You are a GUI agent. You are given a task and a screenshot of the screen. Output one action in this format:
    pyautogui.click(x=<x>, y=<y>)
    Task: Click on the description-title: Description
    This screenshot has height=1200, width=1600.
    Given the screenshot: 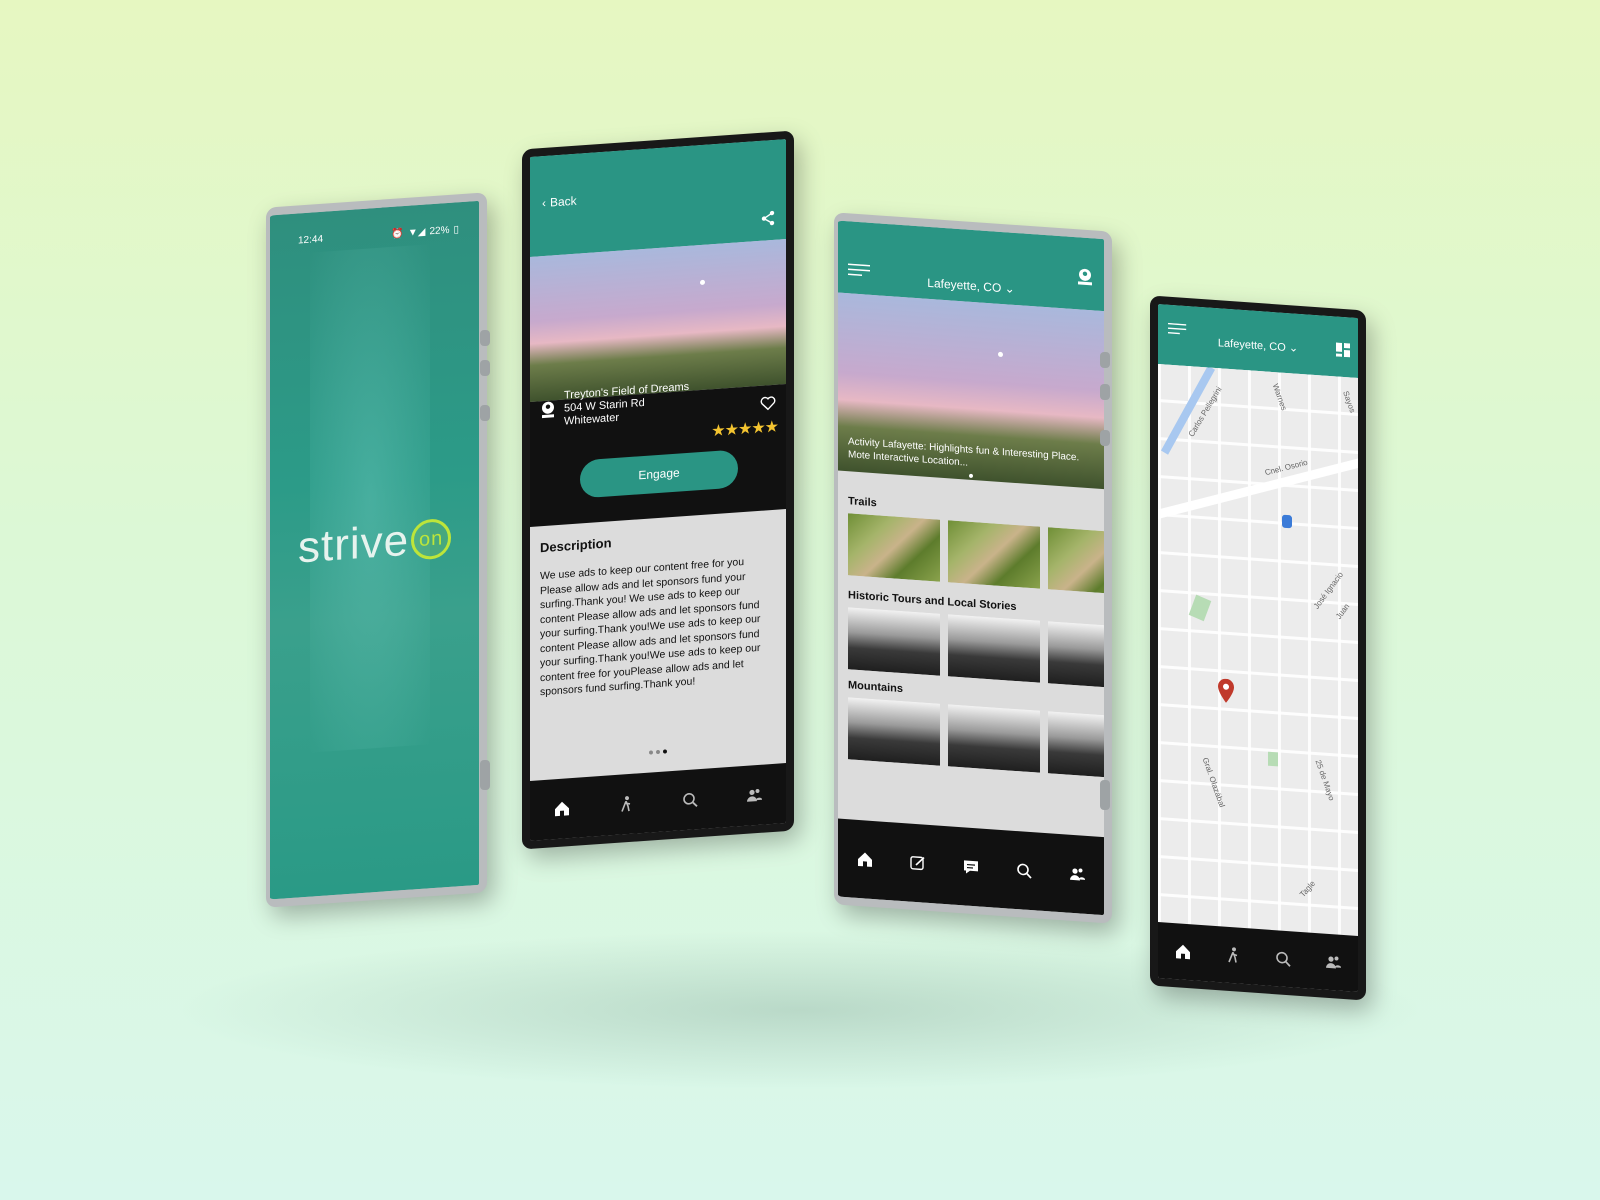 What is the action you would take?
    pyautogui.click(x=576, y=545)
    